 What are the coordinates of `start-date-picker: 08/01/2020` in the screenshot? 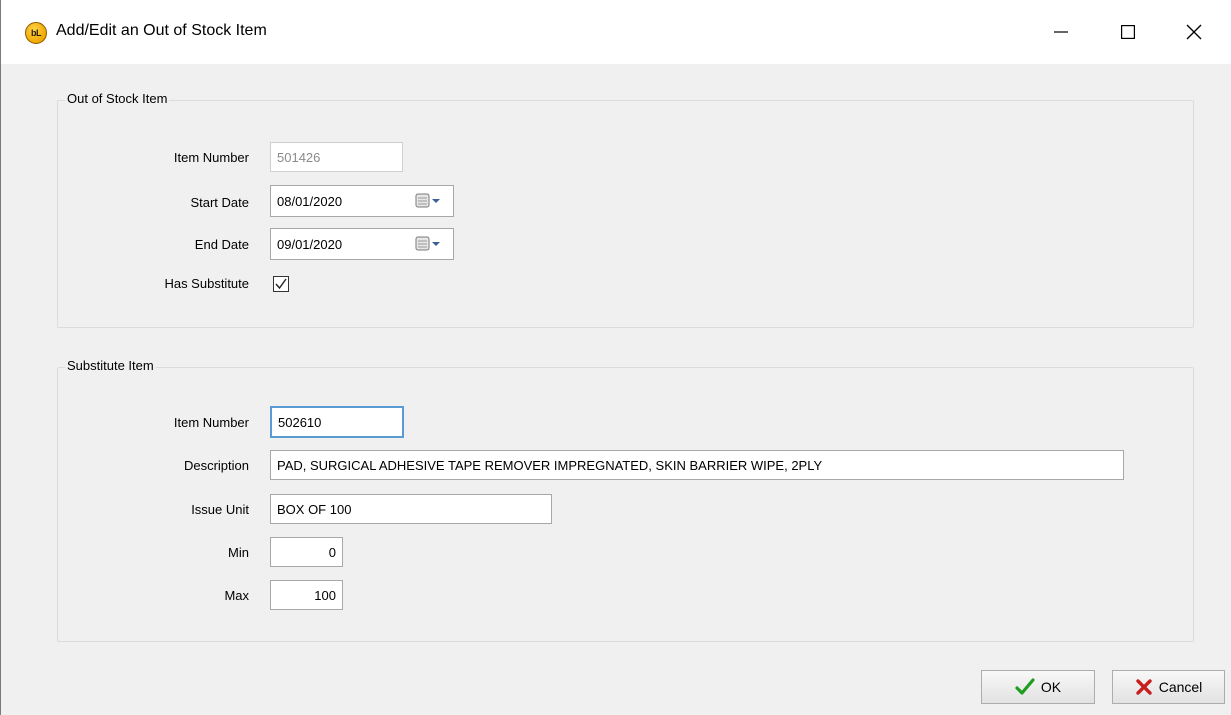 It's located at (362, 201).